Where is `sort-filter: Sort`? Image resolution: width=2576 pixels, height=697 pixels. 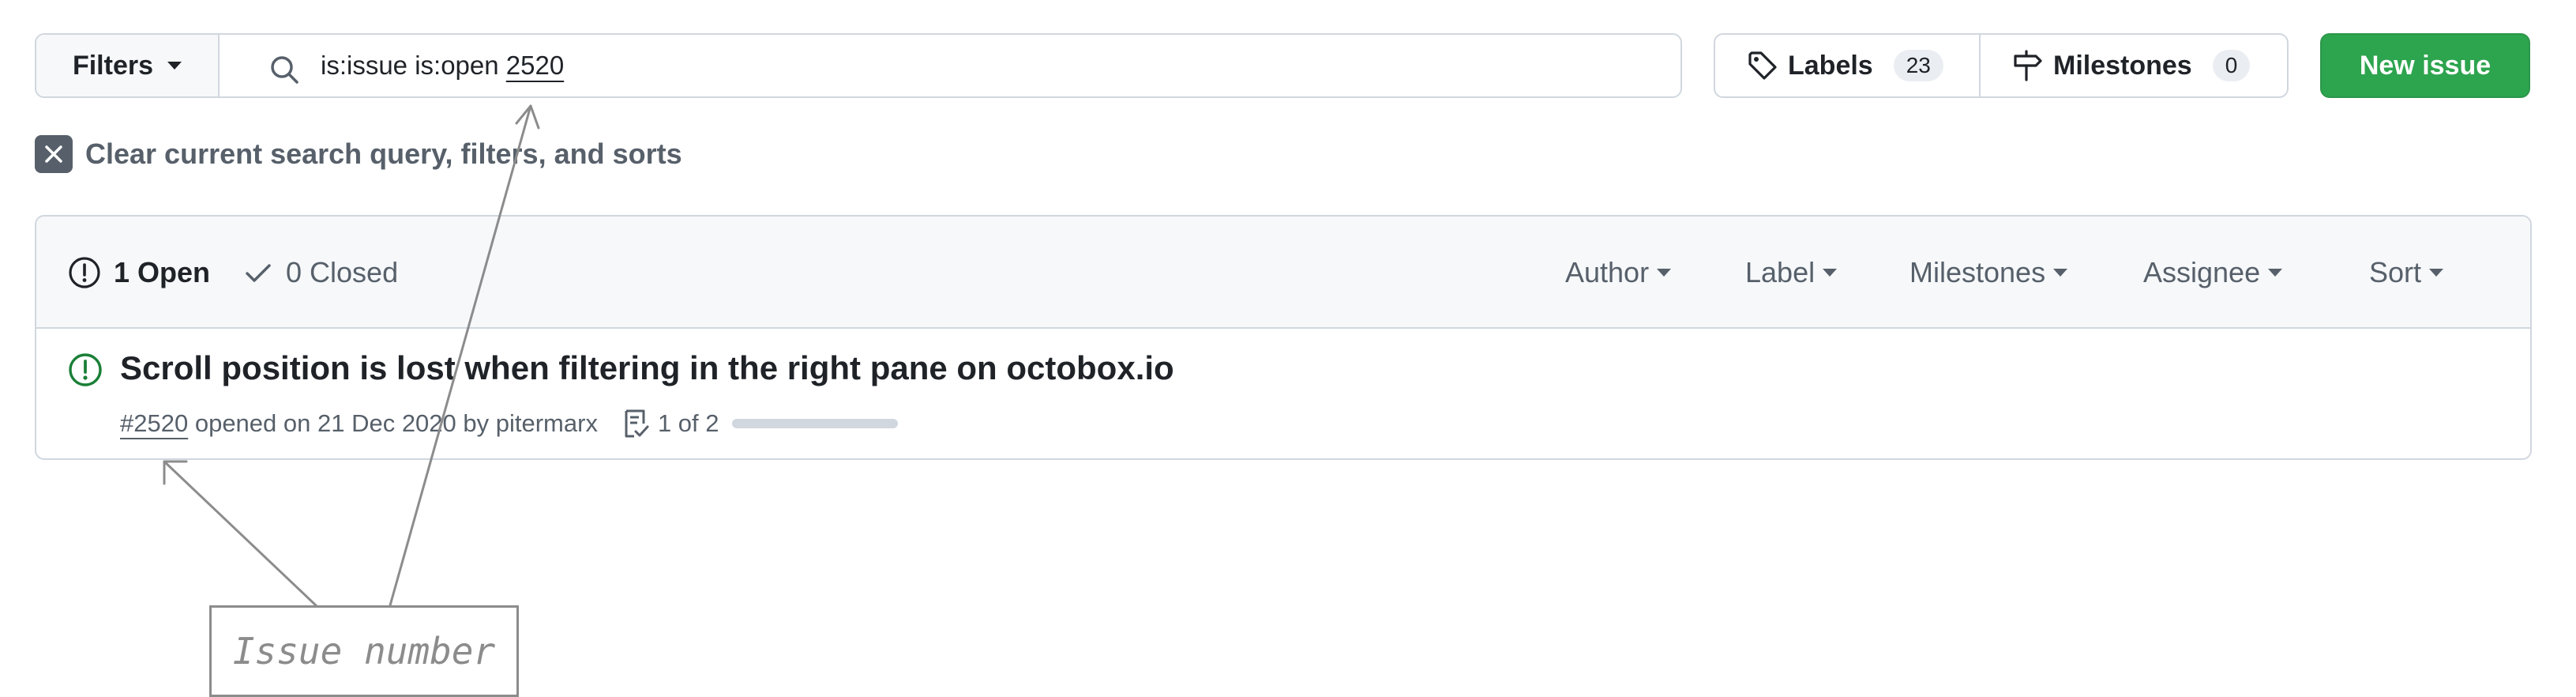
sort-filter: Sort is located at coordinates (2406, 273).